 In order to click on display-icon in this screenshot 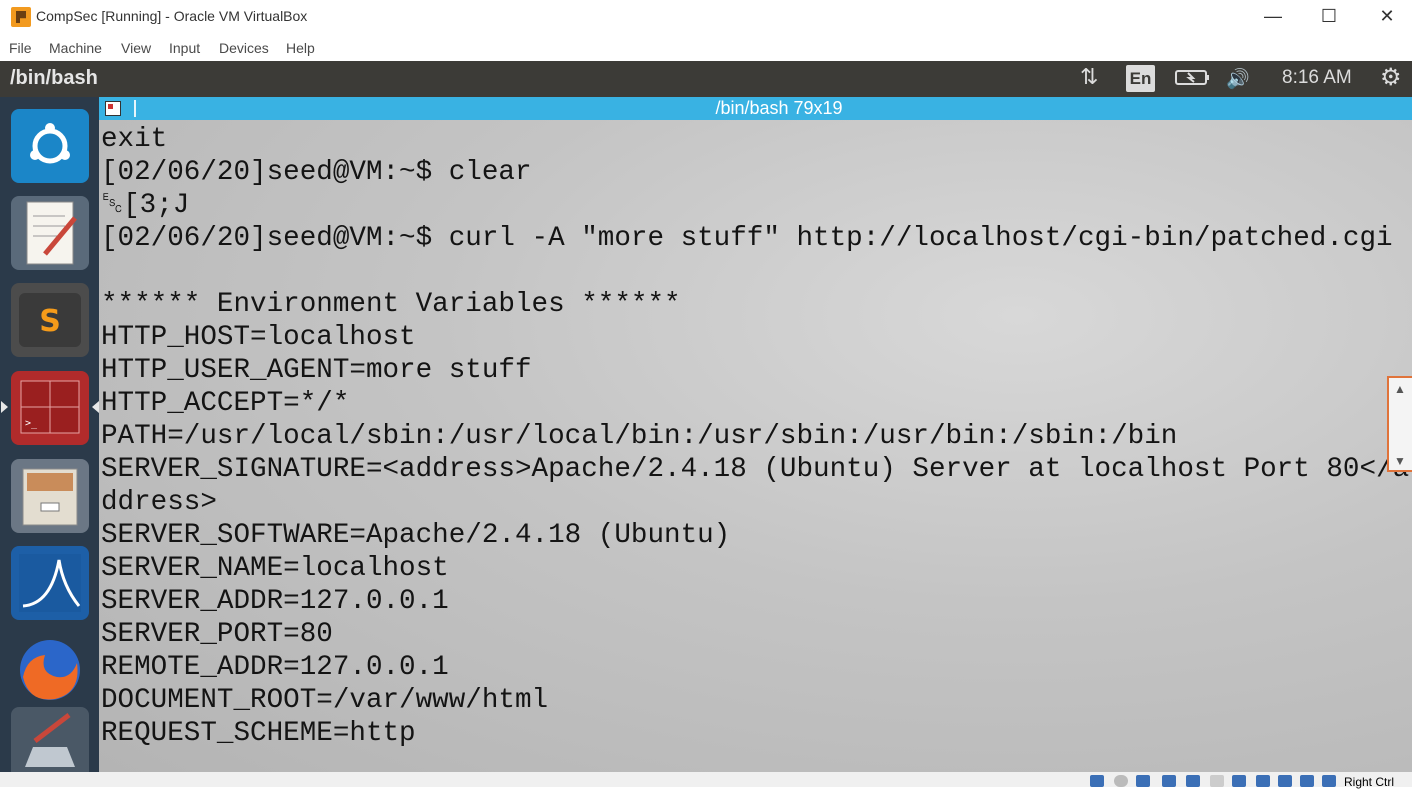, I will do `click(1239, 781)`.